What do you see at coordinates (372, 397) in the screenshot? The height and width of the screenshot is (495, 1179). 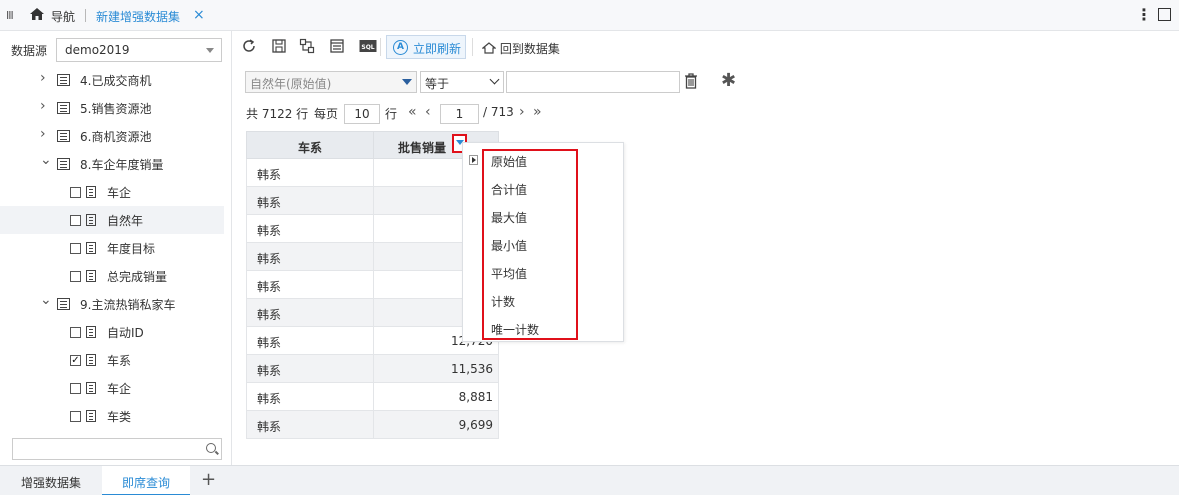 I see `table-row: 韩系 8,881` at bounding box center [372, 397].